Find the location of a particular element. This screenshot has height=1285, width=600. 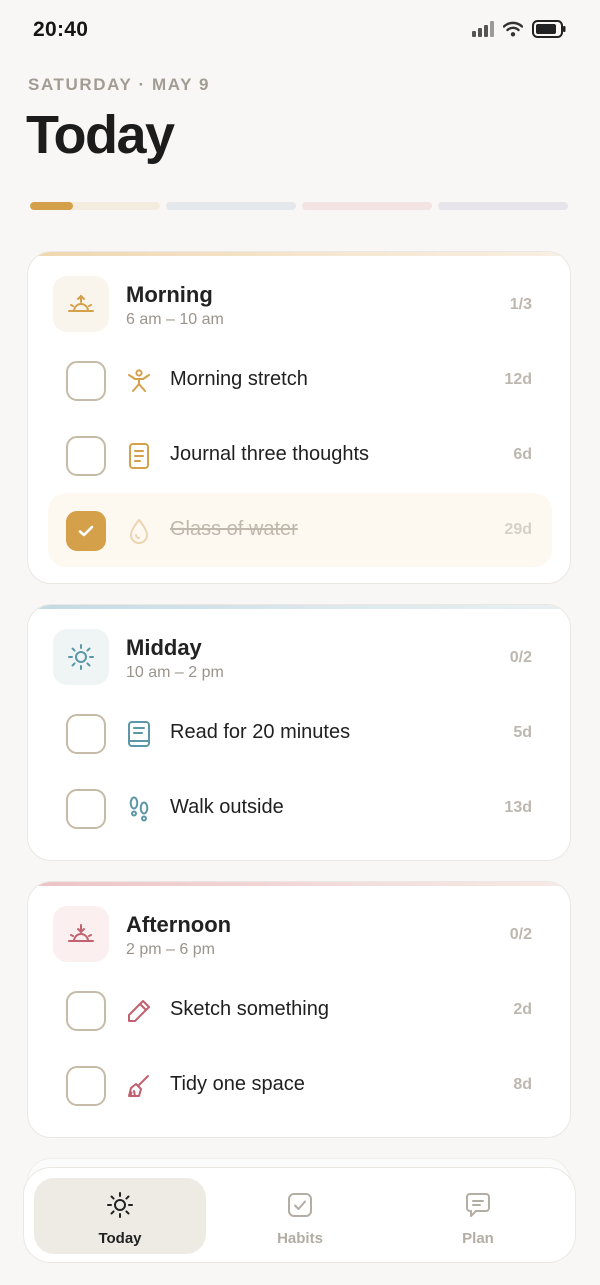

habit-label: Read for 20 minutes is located at coordinates (260, 732).